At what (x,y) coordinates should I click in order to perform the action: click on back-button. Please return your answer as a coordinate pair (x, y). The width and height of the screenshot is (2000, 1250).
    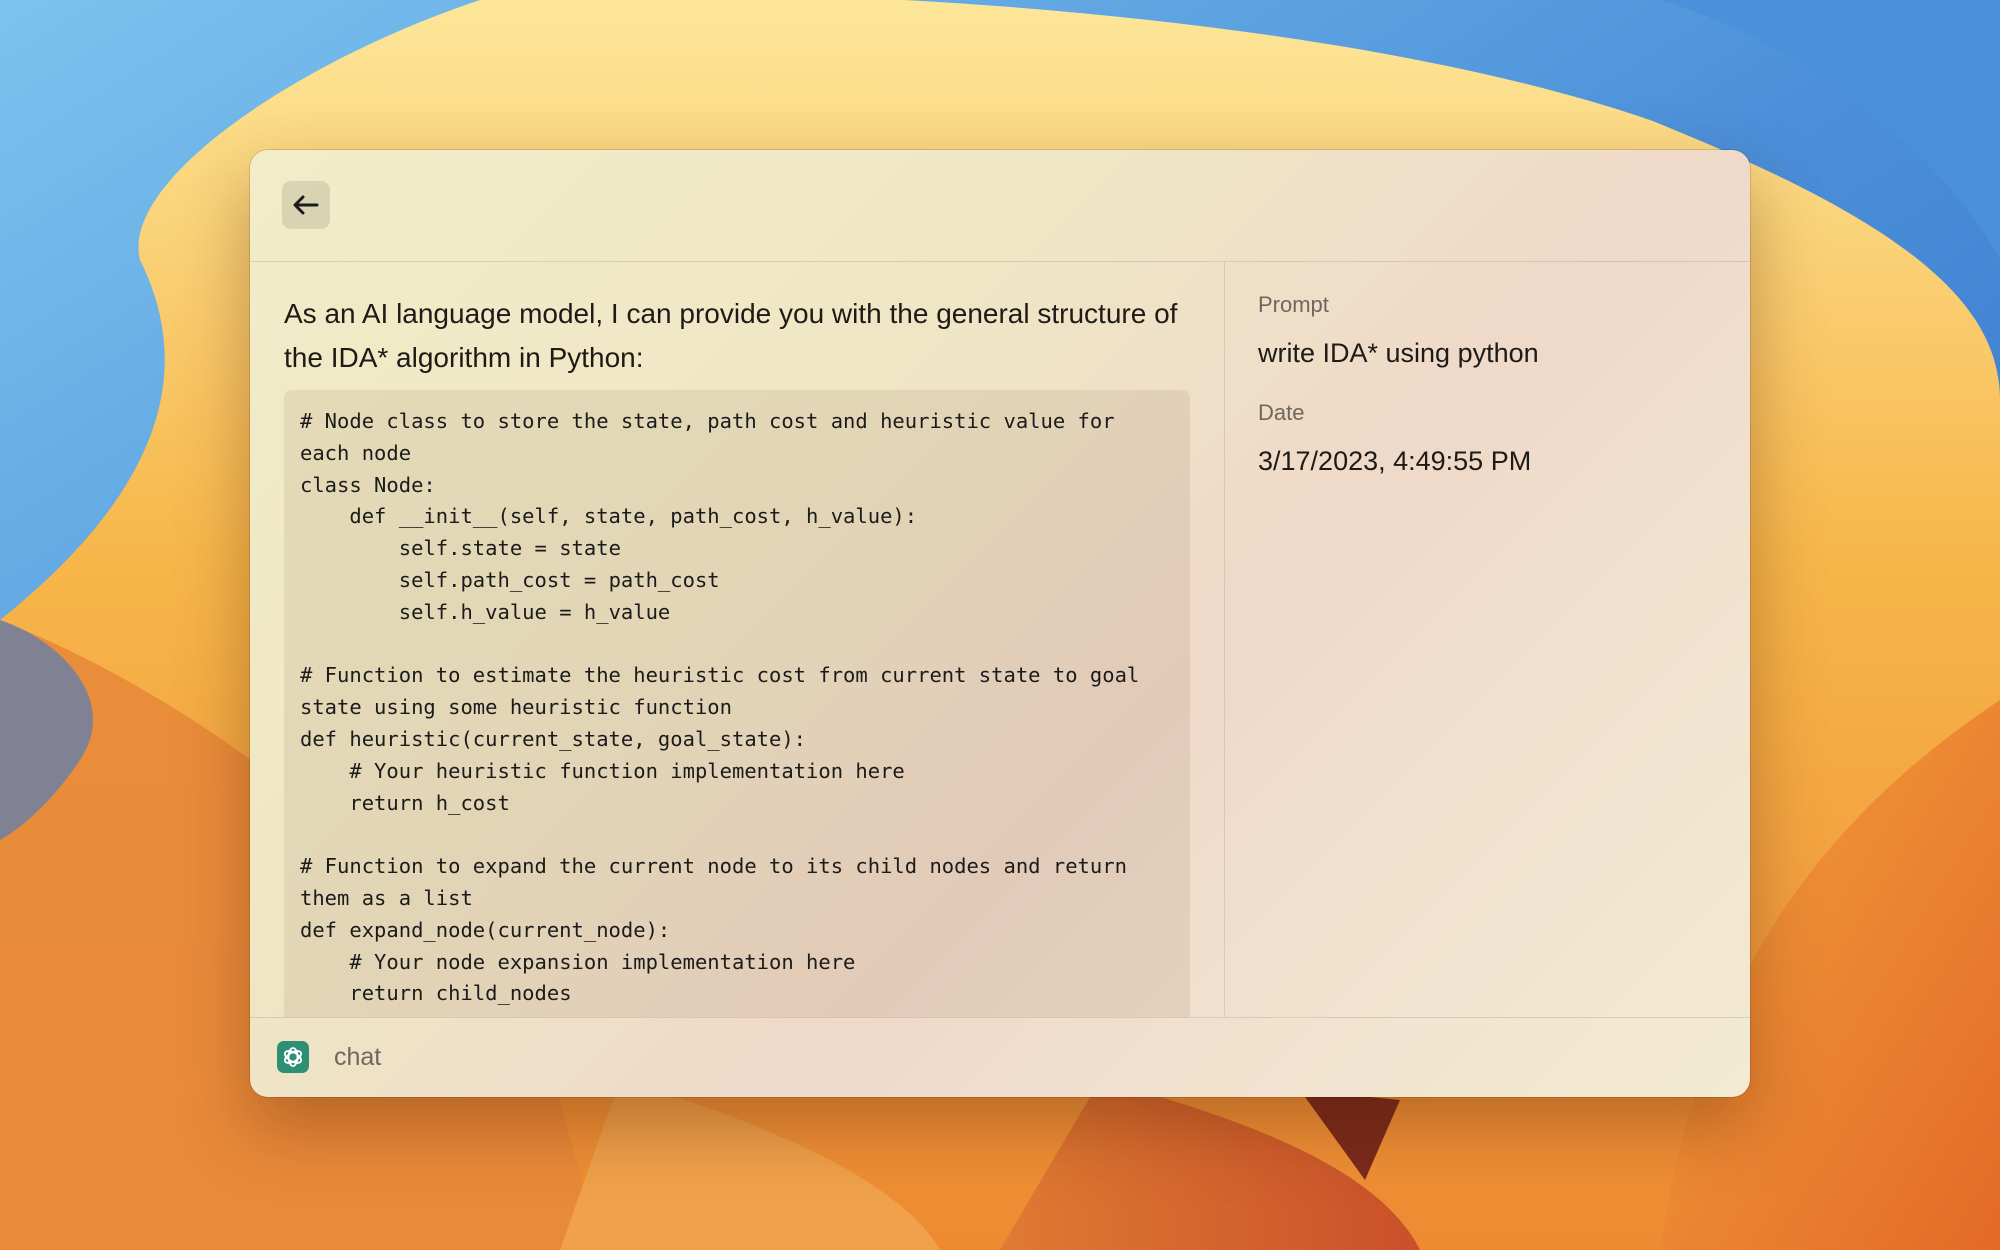
    Looking at the image, I should click on (306, 205).